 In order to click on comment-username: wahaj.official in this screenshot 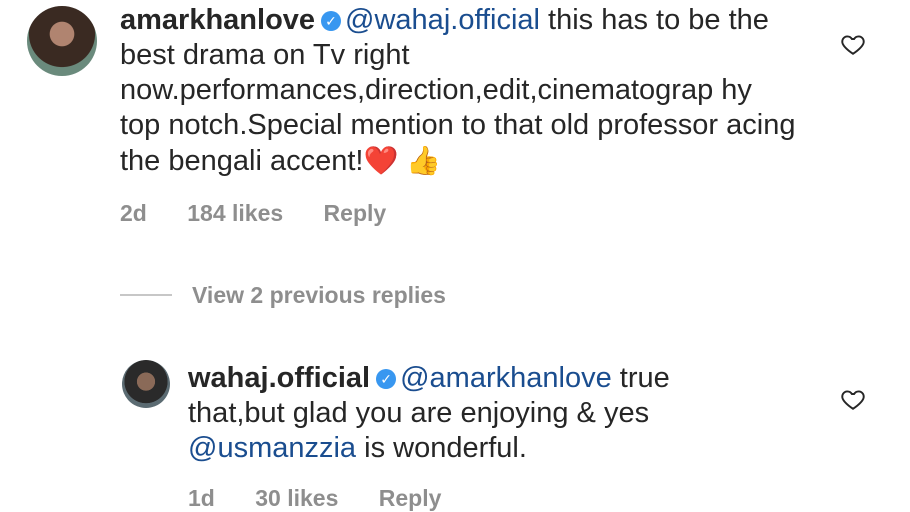, I will do `click(279, 378)`.